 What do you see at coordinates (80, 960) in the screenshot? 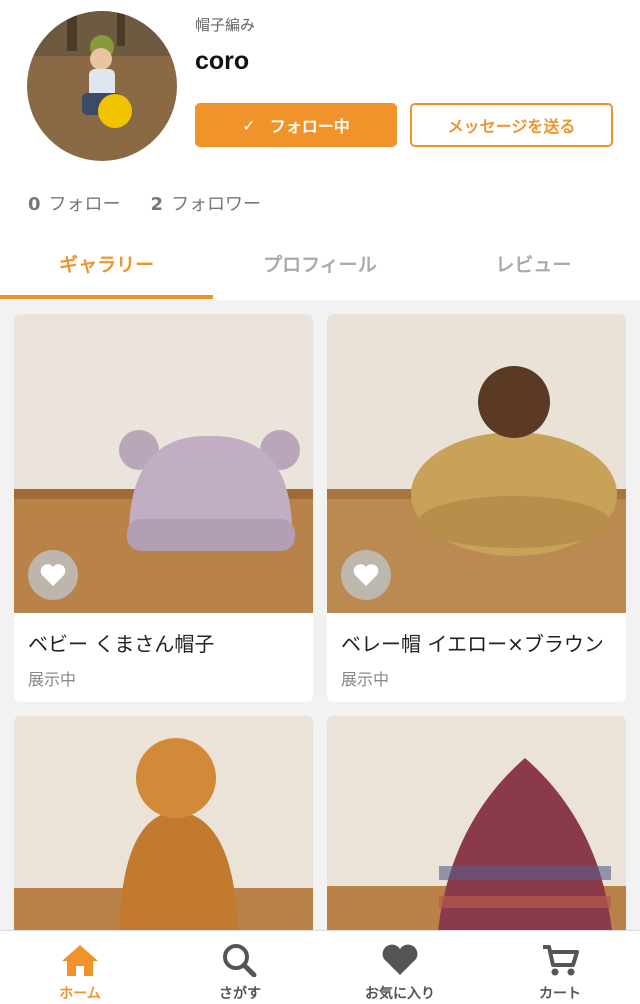
I see `home-icon` at bounding box center [80, 960].